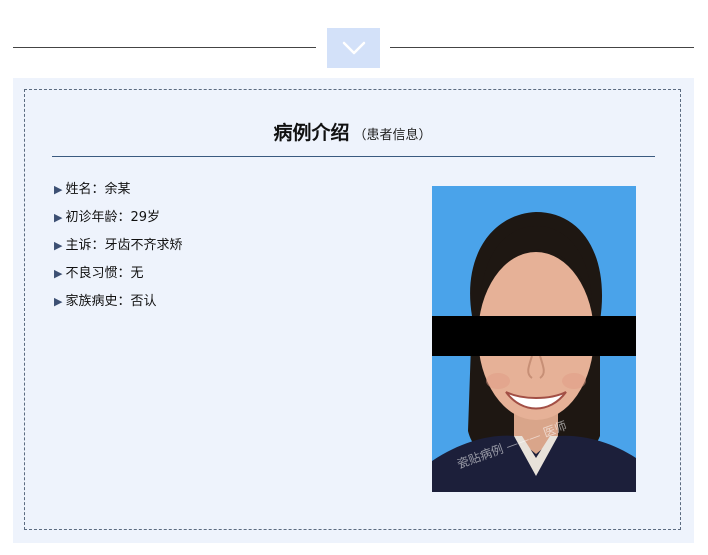 This screenshot has height=555, width=708. Describe the element at coordinates (311, 133) in the screenshot. I see `section-title: 病例介绍` at that location.